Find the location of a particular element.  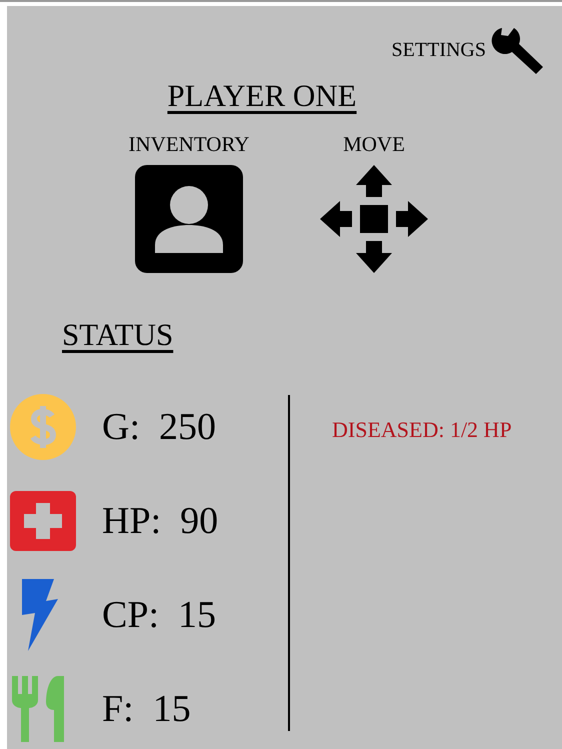

person-icon is located at coordinates (189, 219).